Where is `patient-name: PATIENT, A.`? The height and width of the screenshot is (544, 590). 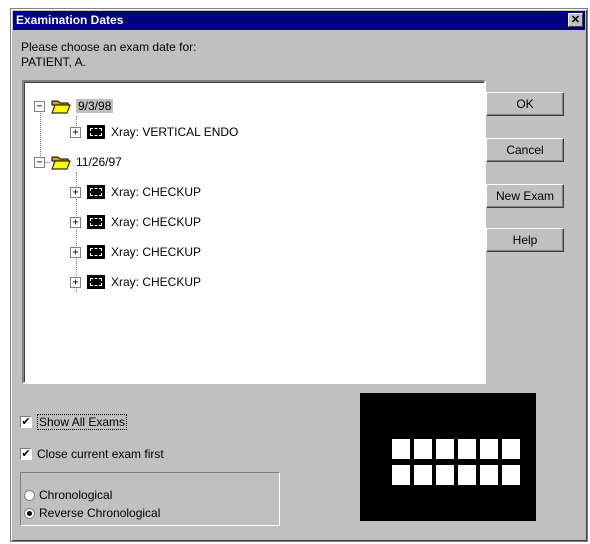 patient-name: PATIENT, A. is located at coordinates (53, 62).